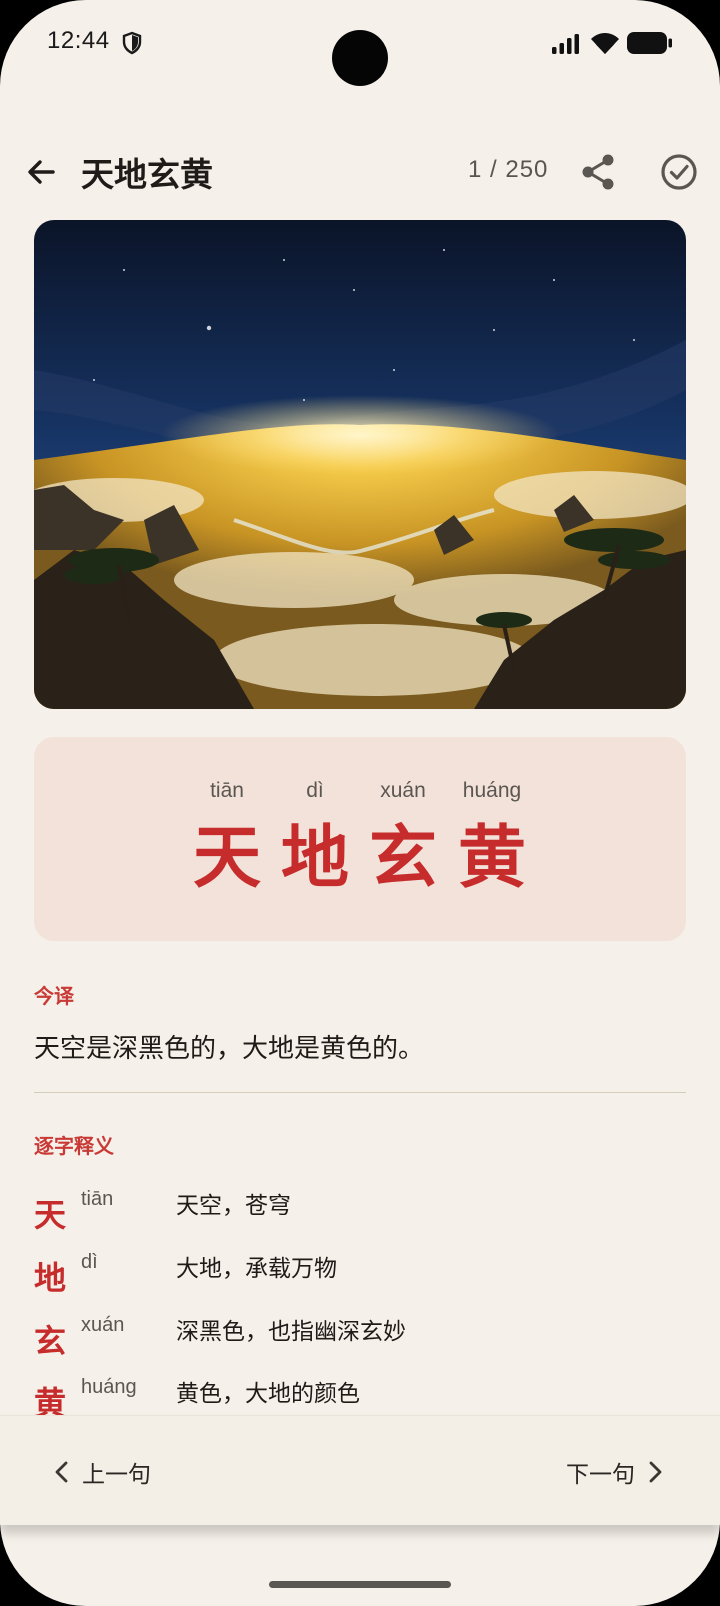 This screenshot has width=720, height=1606. Describe the element at coordinates (491, 858) in the screenshot. I see `verse-han: 黄` at that location.